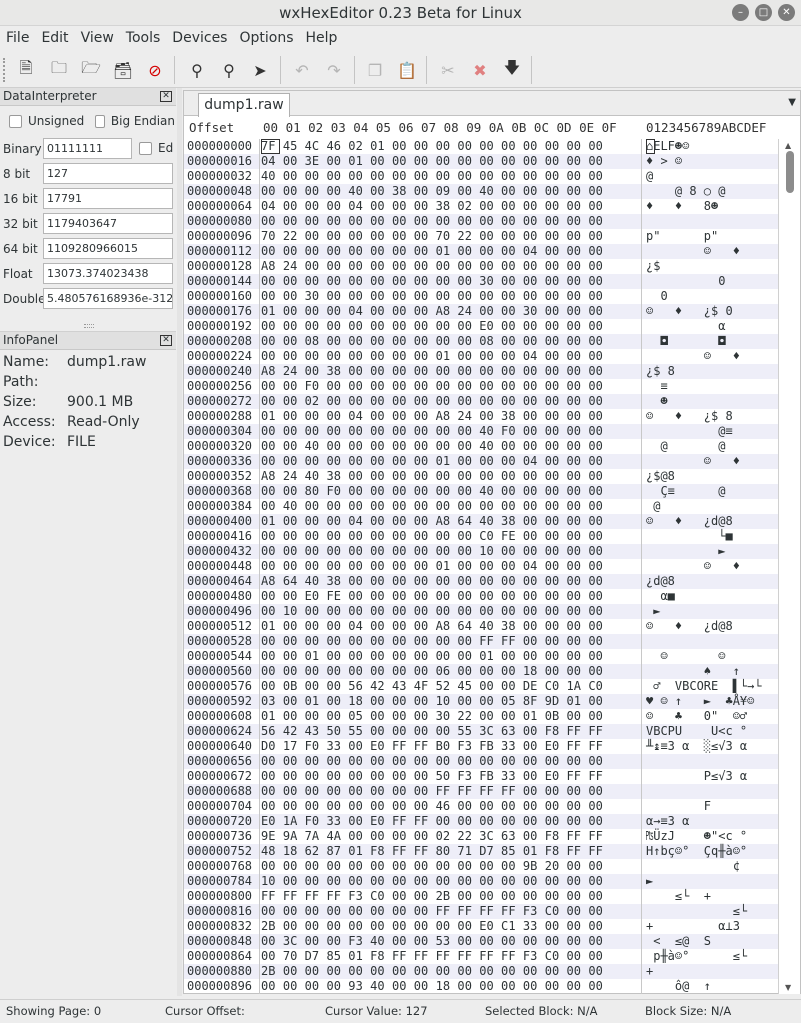  Describe the element at coordinates (197, 70) in the screenshot. I see `find-icon: ⚲` at that location.